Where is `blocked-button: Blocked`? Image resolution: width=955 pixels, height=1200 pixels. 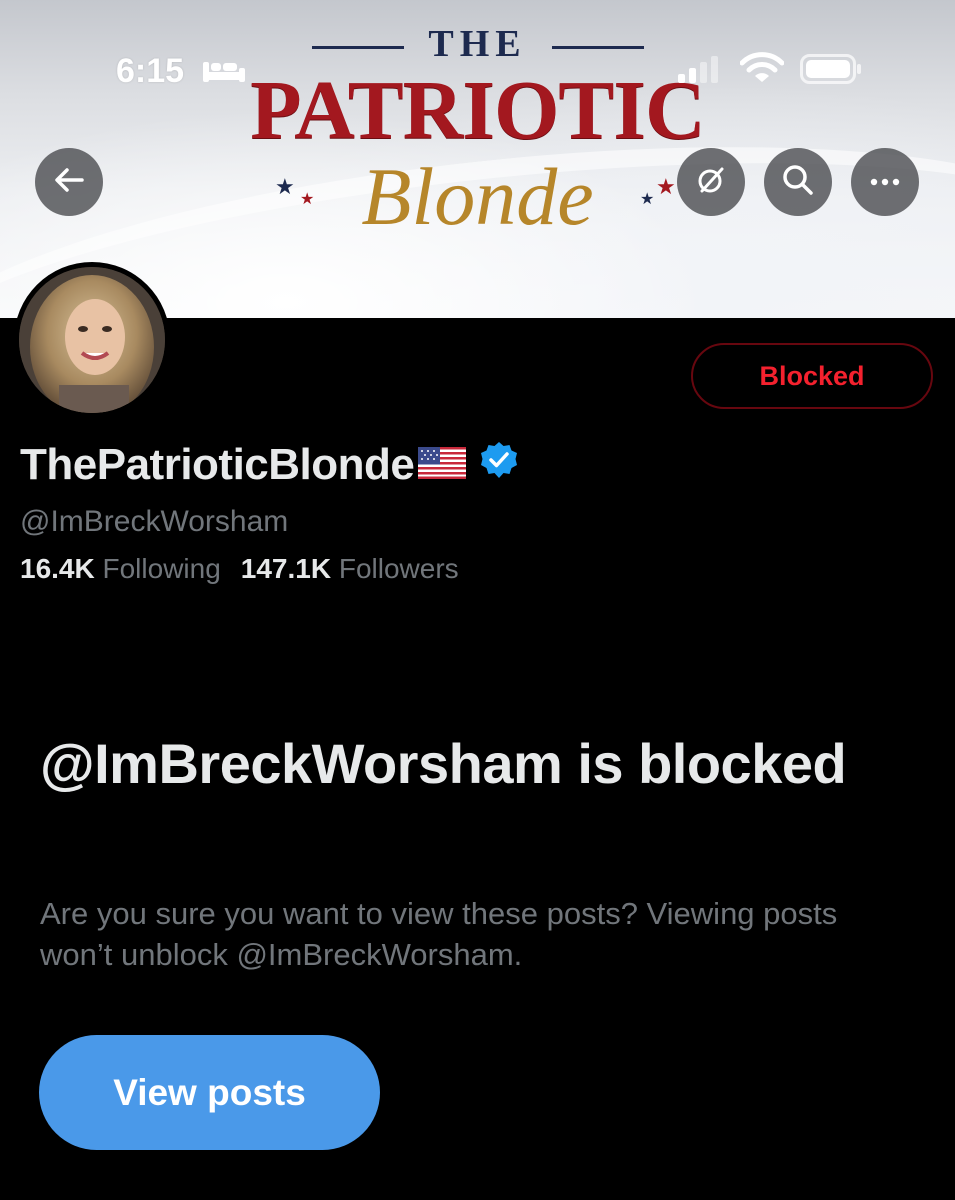 blocked-button: Blocked is located at coordinates (812, 376).